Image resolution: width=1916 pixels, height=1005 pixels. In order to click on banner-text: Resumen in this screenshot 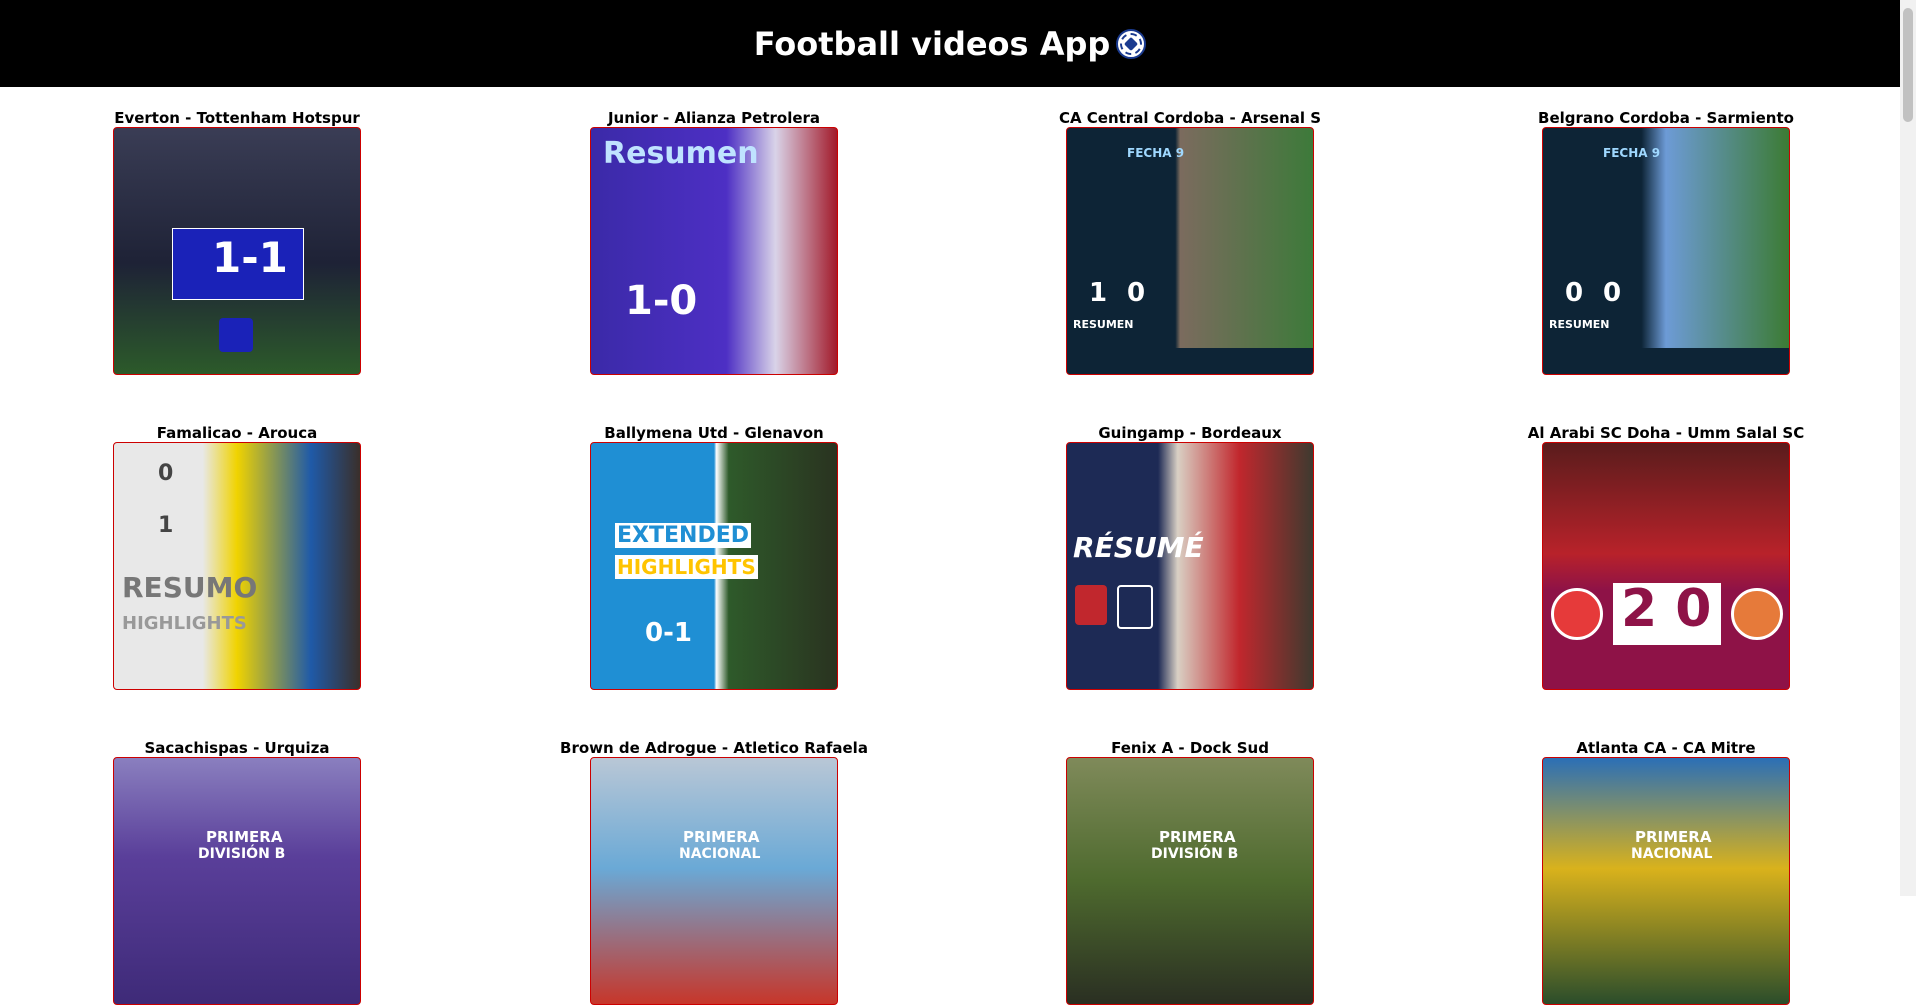, I will do `click(681, 153)`.